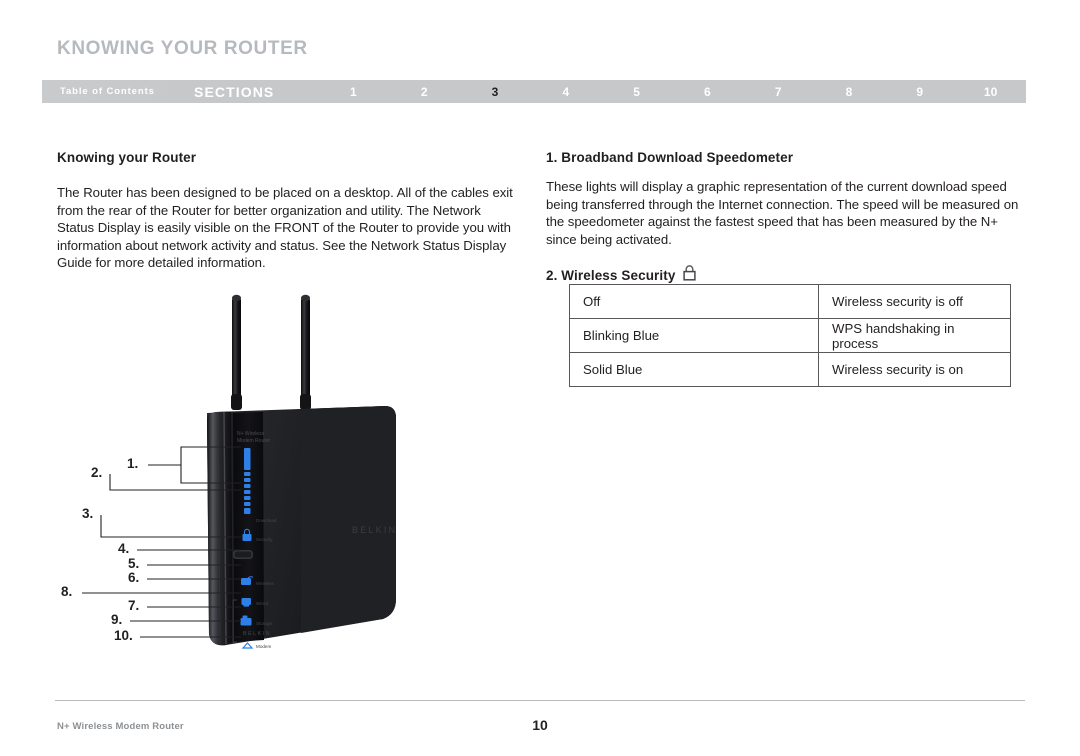 The height and width of the screenshot is (756, 1080). I want to click on table-row: Solid Blue Wireless security is on, so click(790, 369).